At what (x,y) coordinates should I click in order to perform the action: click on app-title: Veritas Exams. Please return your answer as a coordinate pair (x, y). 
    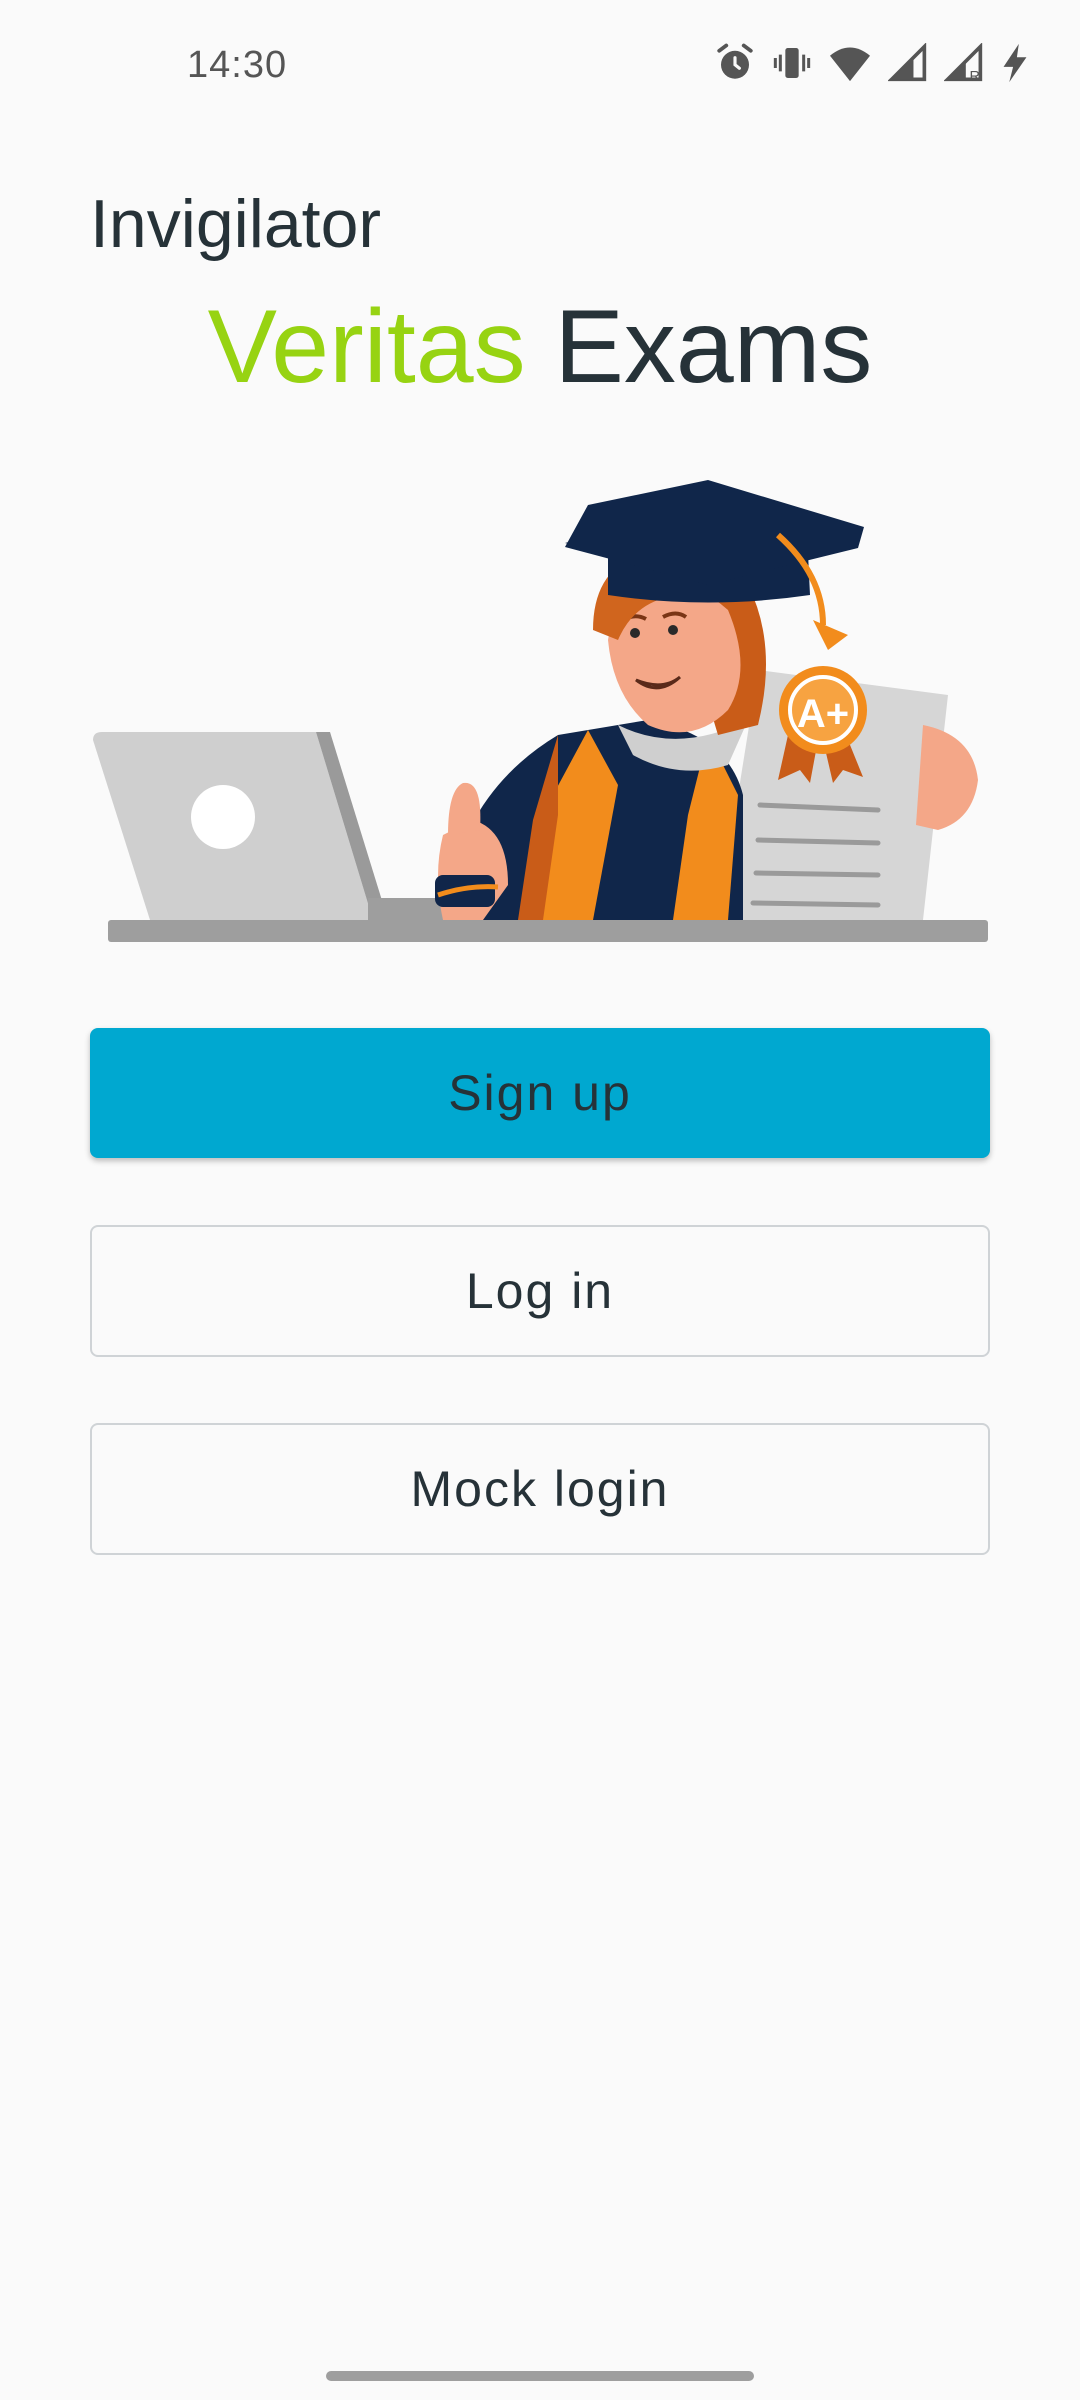
    Looking at the image, I should click on (540, 347).